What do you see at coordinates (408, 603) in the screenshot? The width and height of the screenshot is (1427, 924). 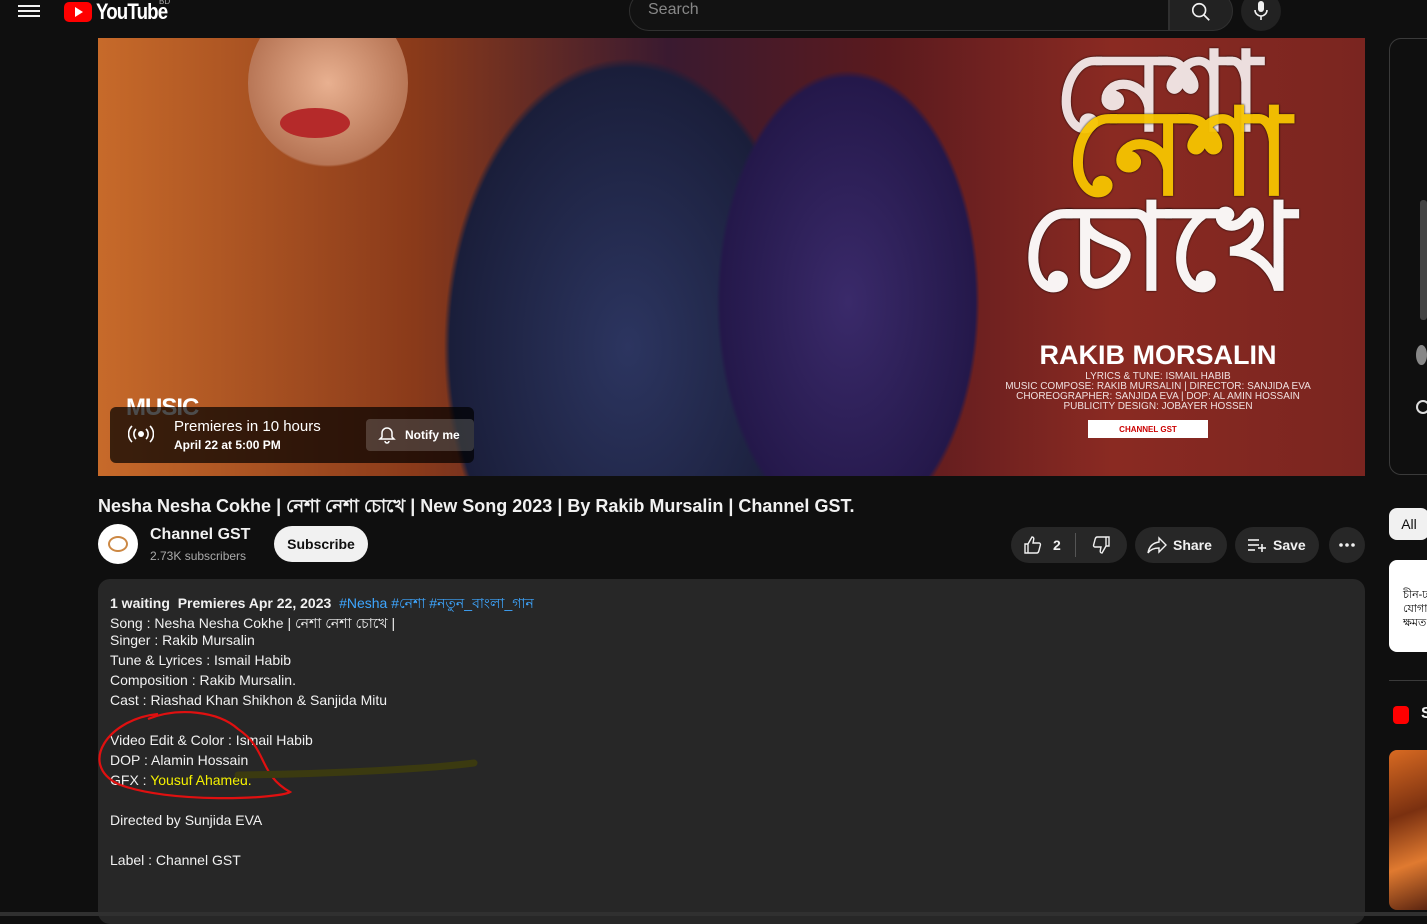 I see `hashtag-link: #নেশা` at bounding box center [408, 603].